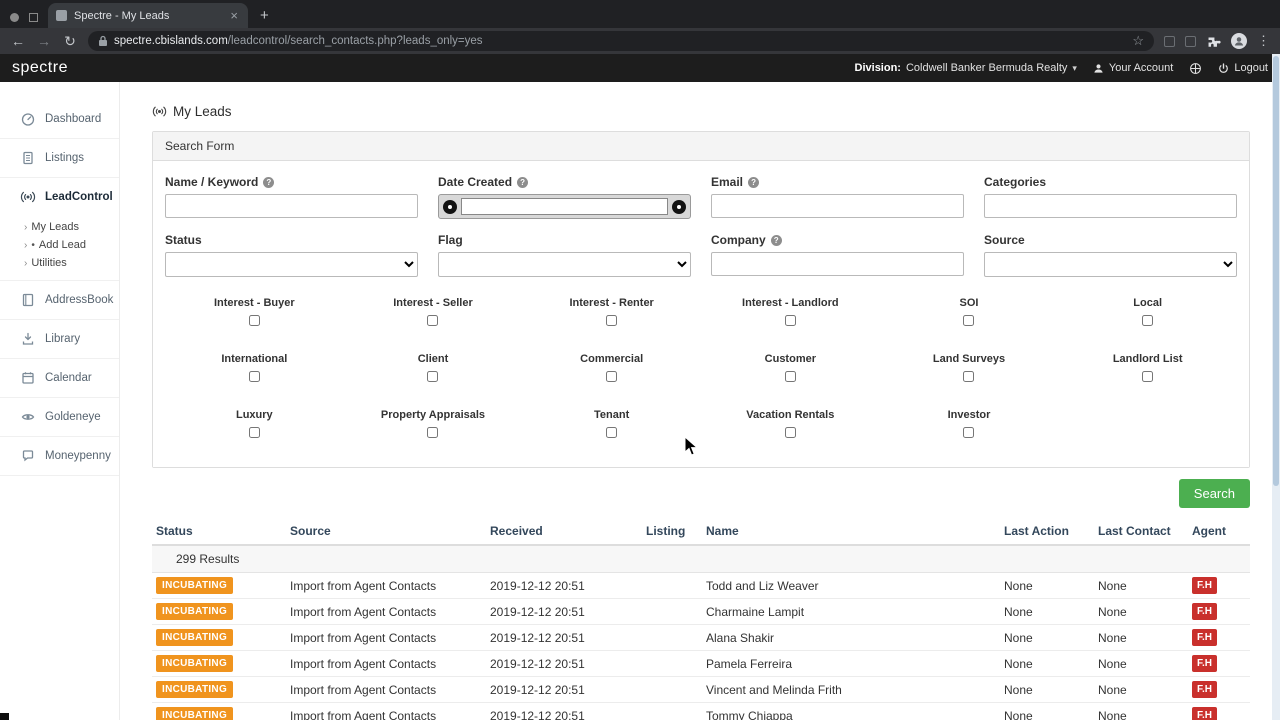 The height and width of the screenshot is (720, 1280). Describe the element at coordinates (26, 263) in the screenshot. I see `chevron-right-icon: ›` at that location.